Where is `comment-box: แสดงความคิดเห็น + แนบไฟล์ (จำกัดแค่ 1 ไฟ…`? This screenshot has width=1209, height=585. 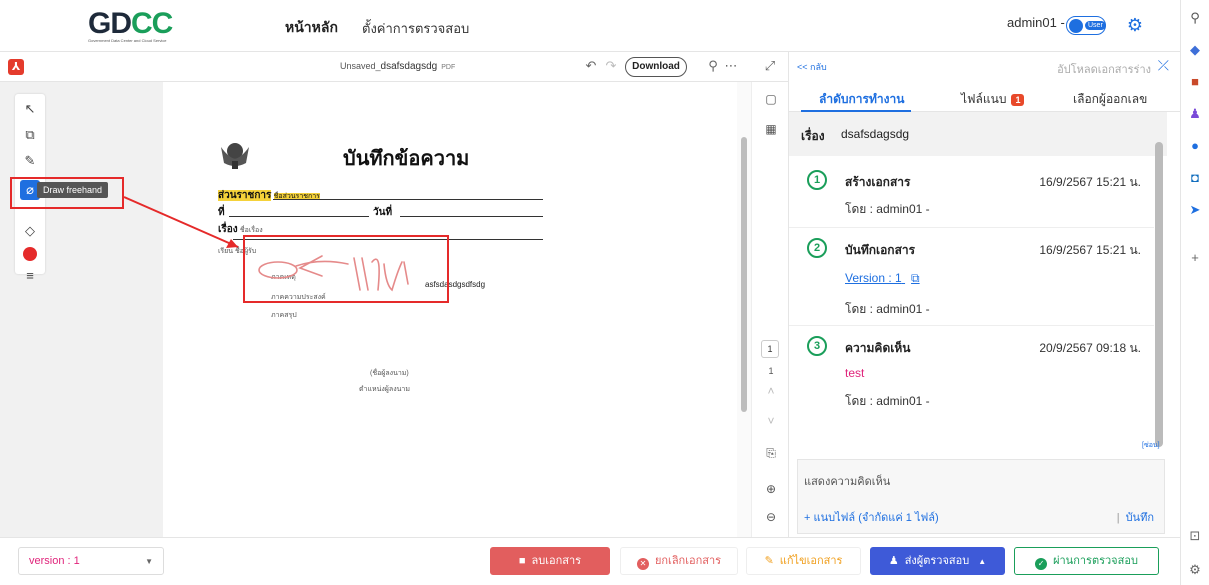
comment-box: แสดงความคิดเห็น + แนบไฟล์ (จำกัดแค่ 1 ไฟ… is located at coordinates (981, 496).